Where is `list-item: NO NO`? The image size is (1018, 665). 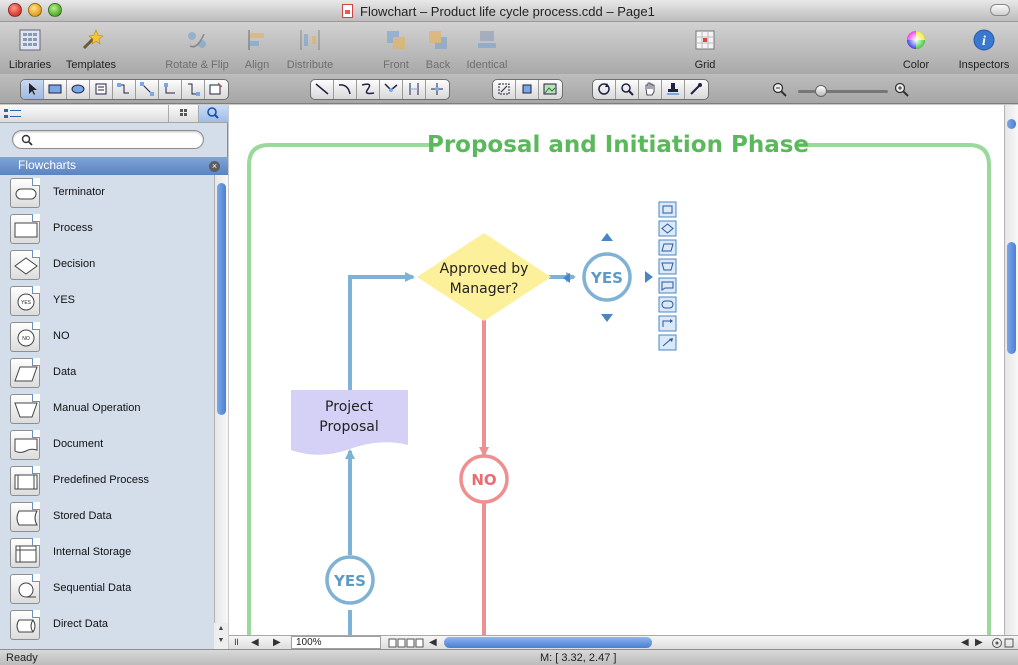 list-item: NO NO is located at coordinates (107, 337).